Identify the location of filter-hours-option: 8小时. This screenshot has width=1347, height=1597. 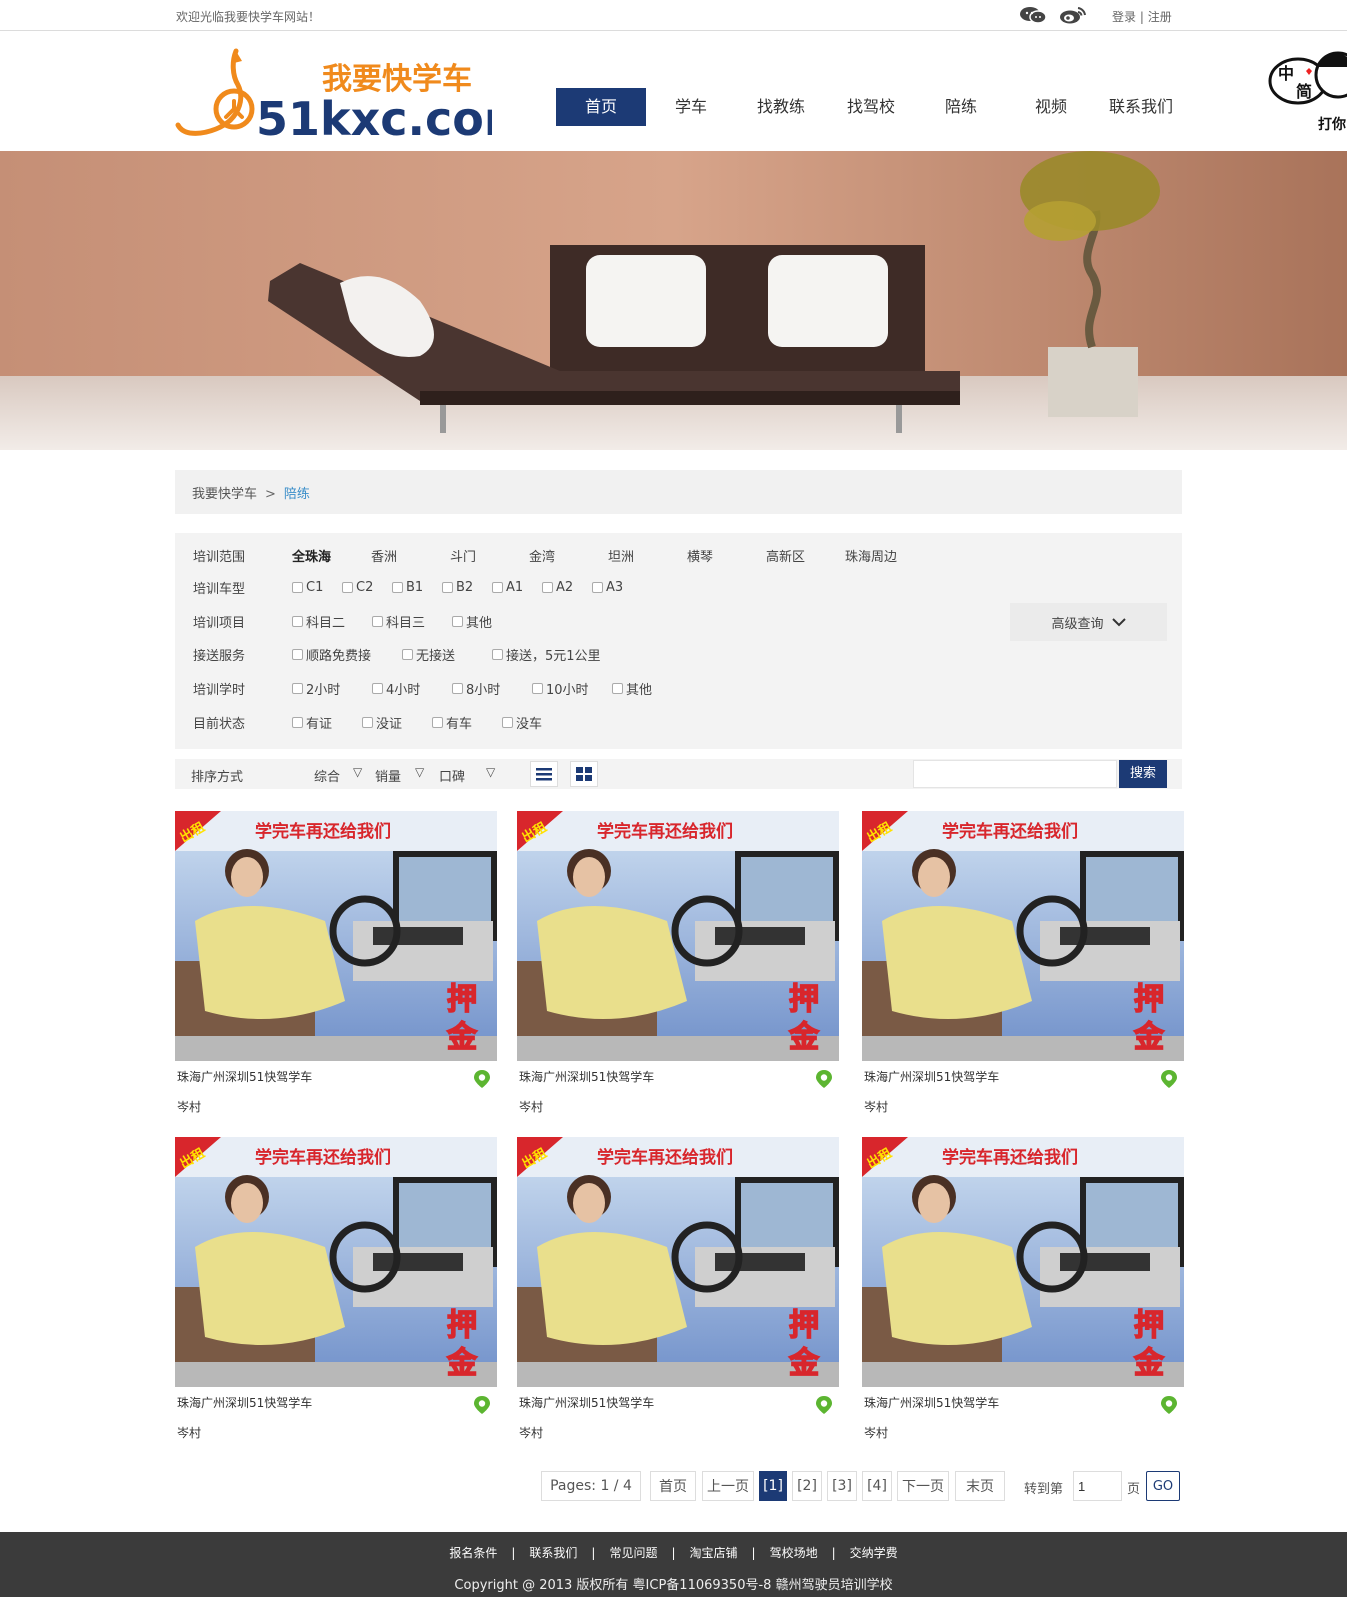
(492, 688).